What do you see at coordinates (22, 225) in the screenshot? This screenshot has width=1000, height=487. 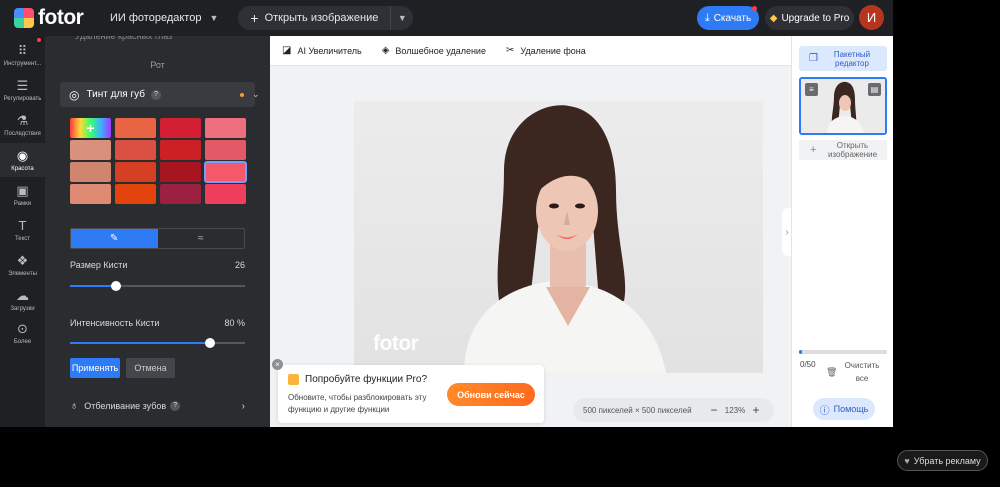 I see `text-icon: T` at bounding box center [22, 225].